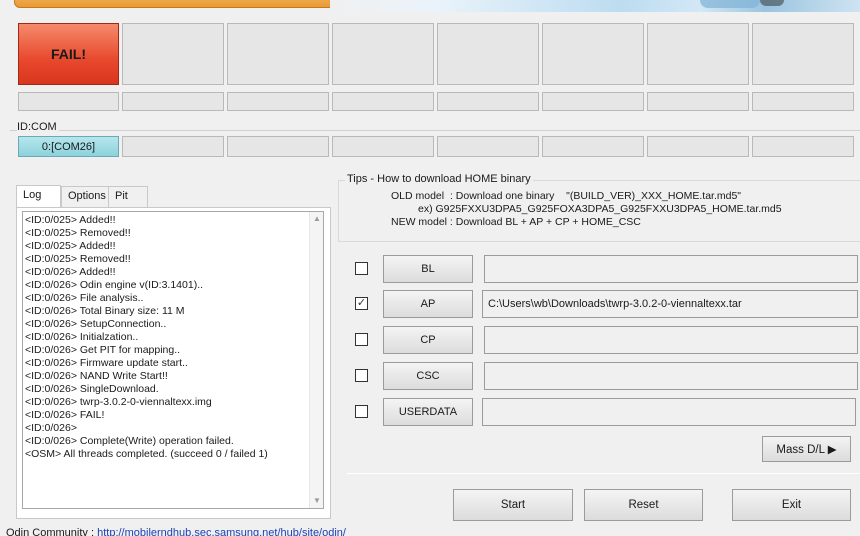 Image resolution: width=860 pixels, height=536 pixels. I want to click on log-line: <ID:0/026> File analysis.., so click(84, 298).